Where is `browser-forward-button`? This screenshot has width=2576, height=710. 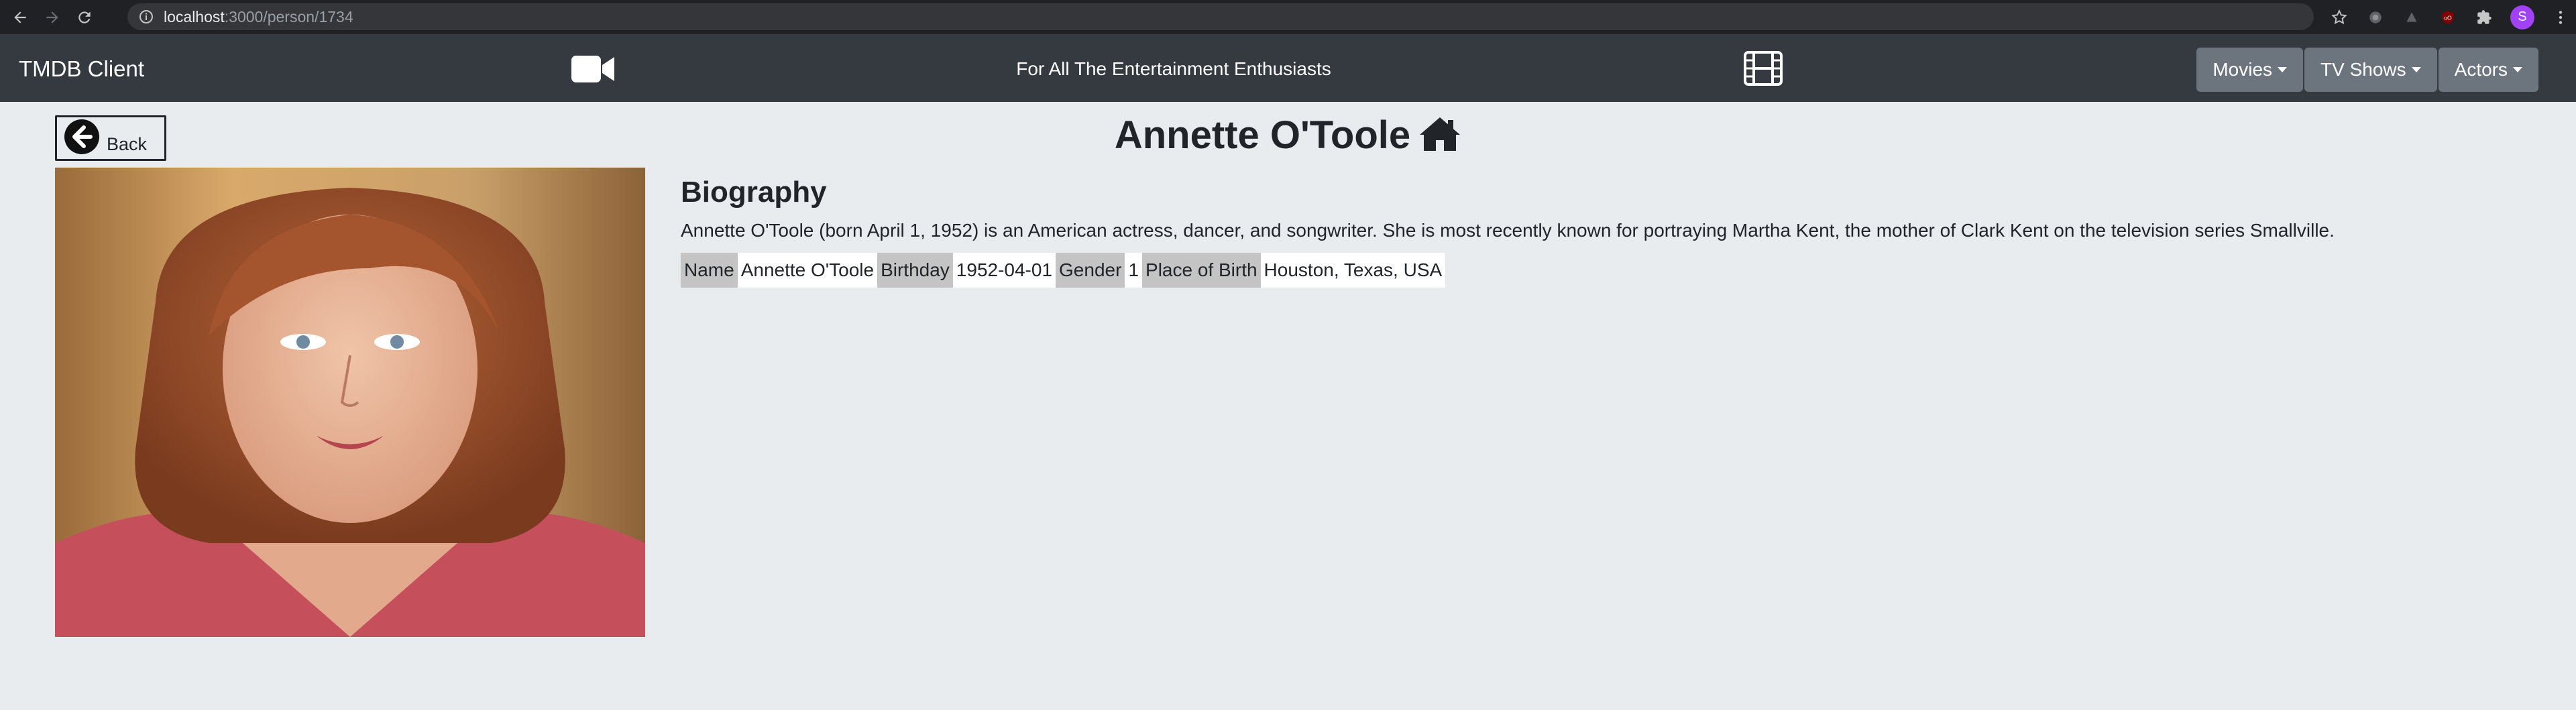 browser-forward-button is located at coordinates (52, 17).